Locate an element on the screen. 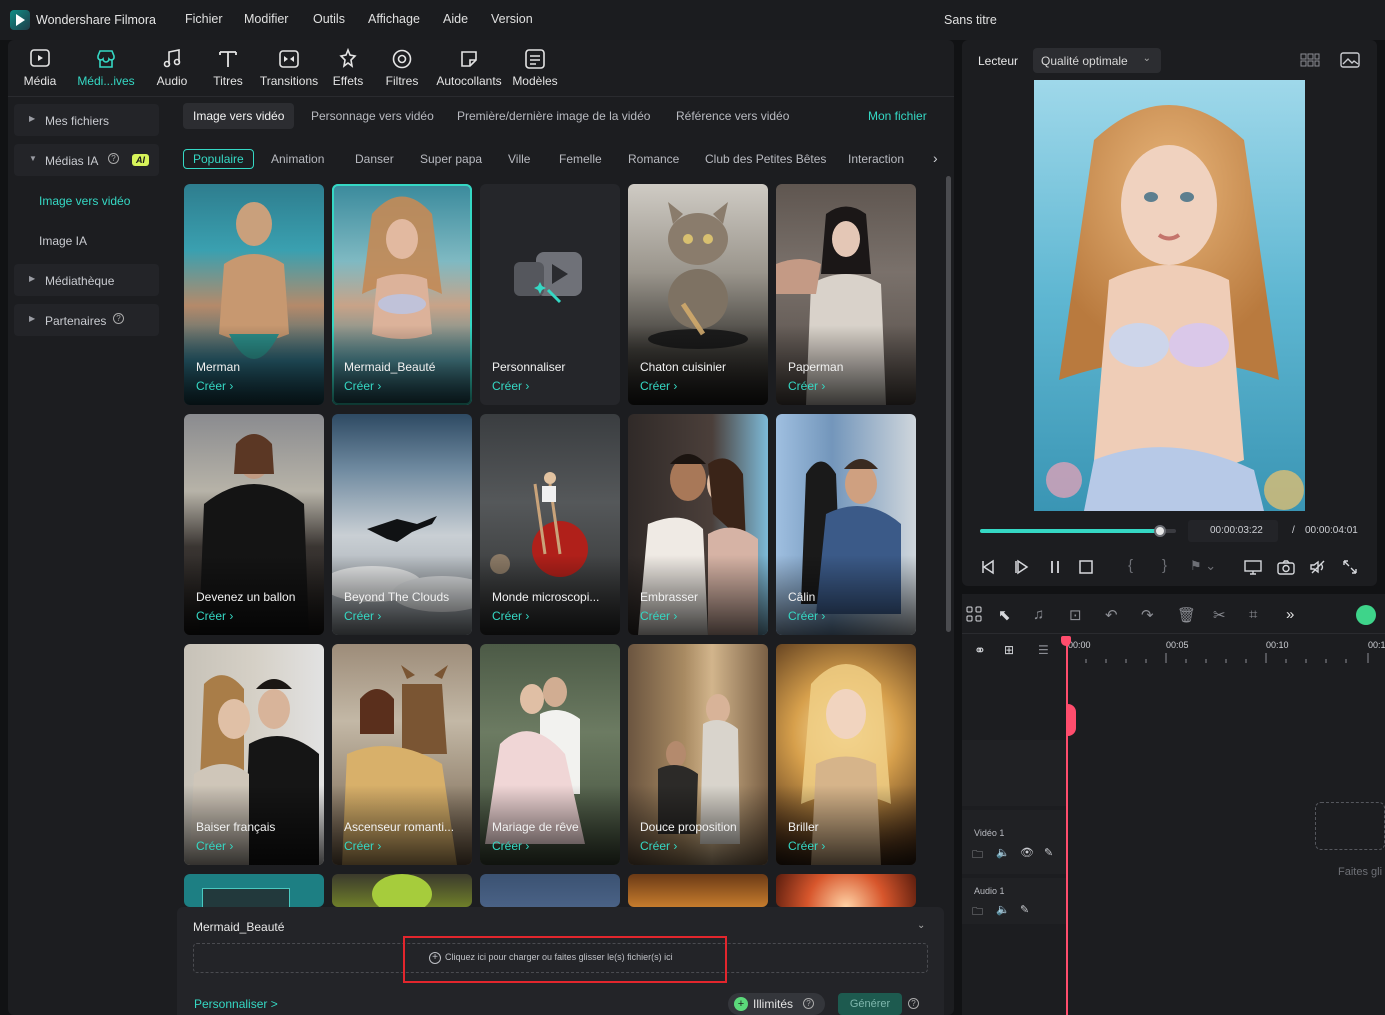  tab-reference-to-video: Référence vers vidéo is located at coordinates (732, 116).